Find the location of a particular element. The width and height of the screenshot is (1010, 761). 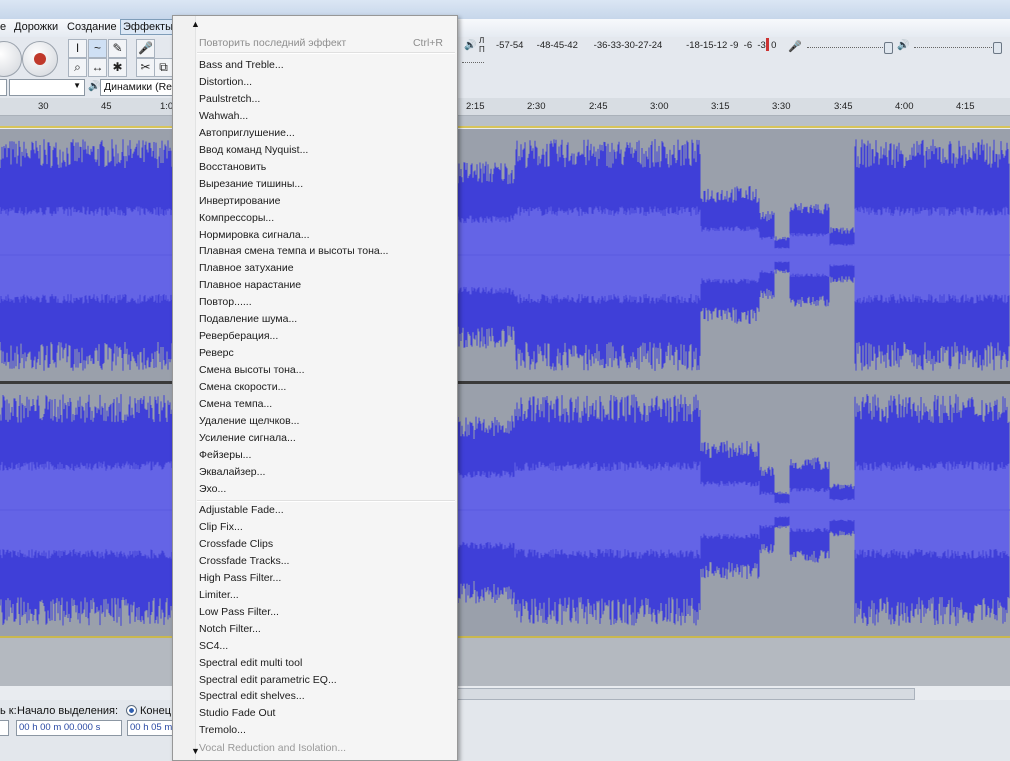

chevron-down-icon: ▼ is located at coordinates (77, 85).